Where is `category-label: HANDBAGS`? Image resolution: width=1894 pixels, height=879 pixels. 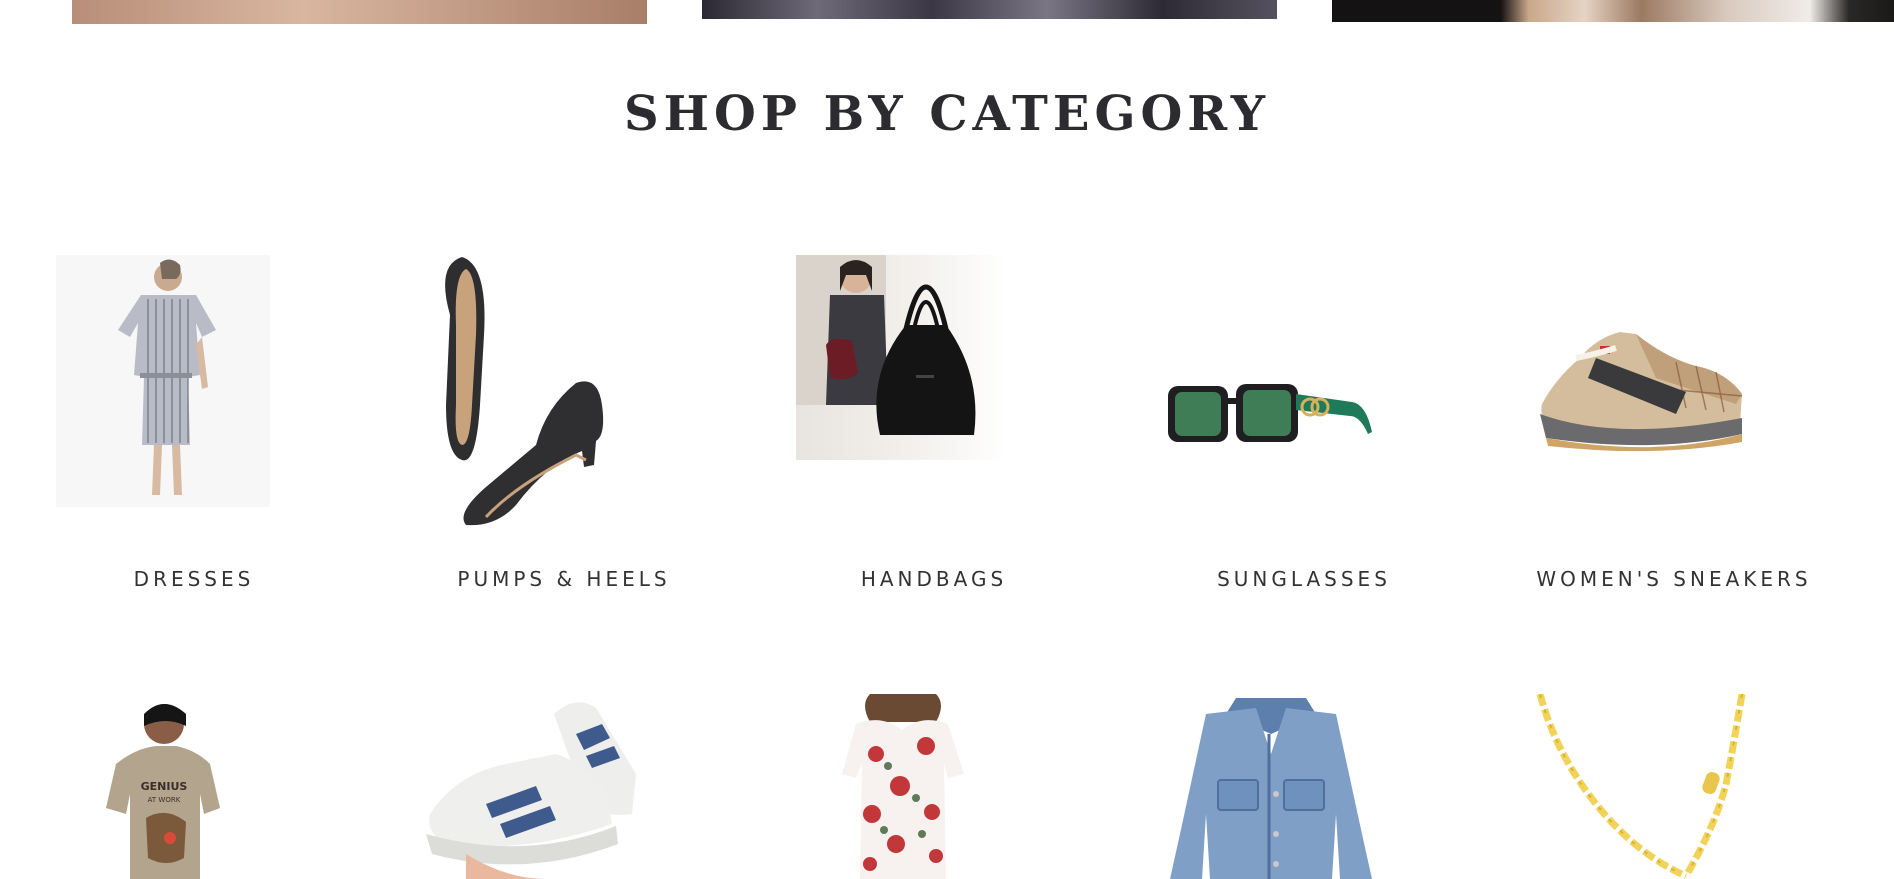
category-label: HANDBAGS is located at coordinates (934, 579).